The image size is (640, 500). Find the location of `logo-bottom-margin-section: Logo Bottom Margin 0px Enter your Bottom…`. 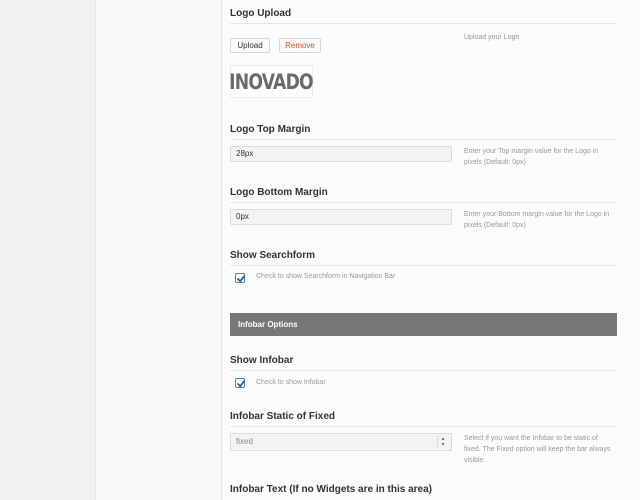

logo-bottom-margin-section: Logo Bottom Margin 0px Enter your Bottom… is located at coordinates (423, 212).